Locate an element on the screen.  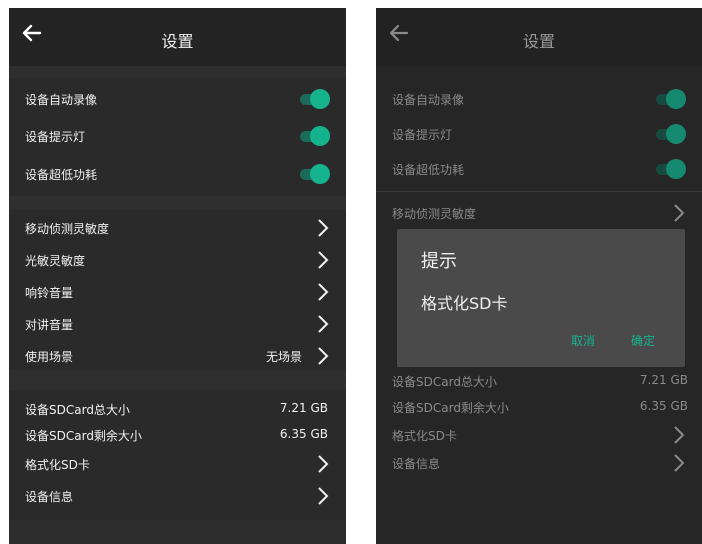
list-item-label: 对讲音量 is located at coordinates (49, 325).